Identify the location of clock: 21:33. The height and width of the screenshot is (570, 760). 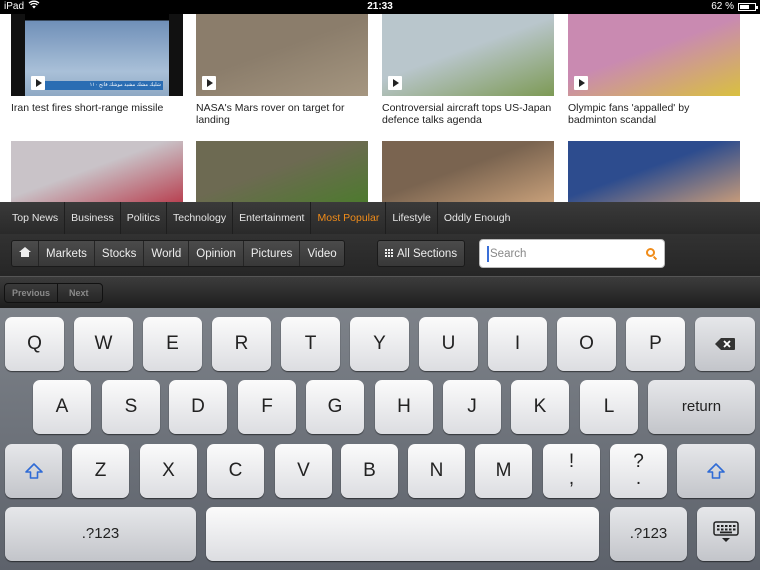
(380, 6).